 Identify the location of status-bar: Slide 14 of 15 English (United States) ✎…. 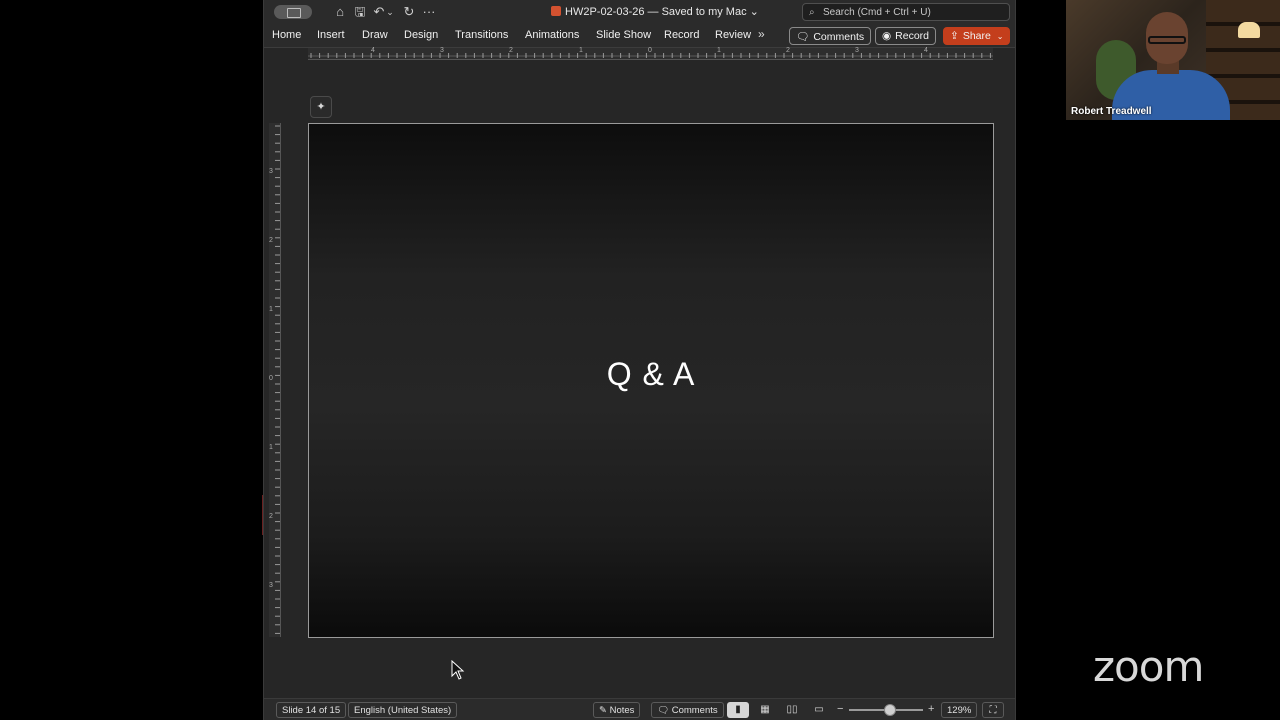
(639, 709).